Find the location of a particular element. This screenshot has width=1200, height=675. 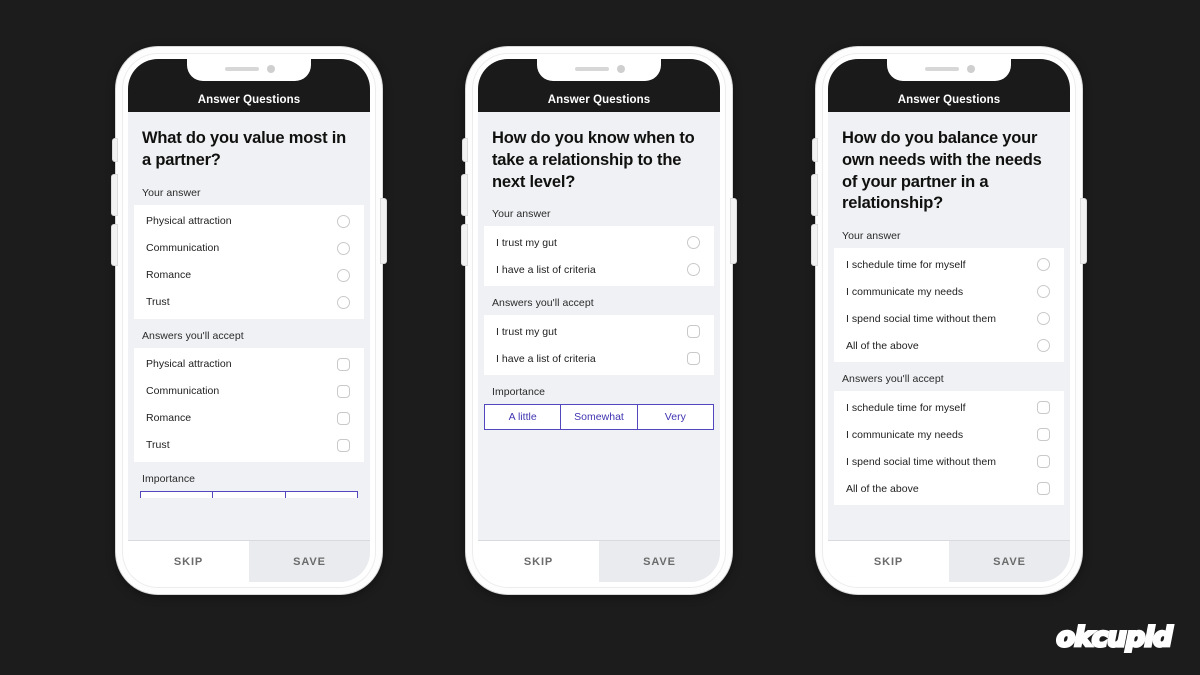

option-label: I communicate my needs is located at coordinates (905, 434).